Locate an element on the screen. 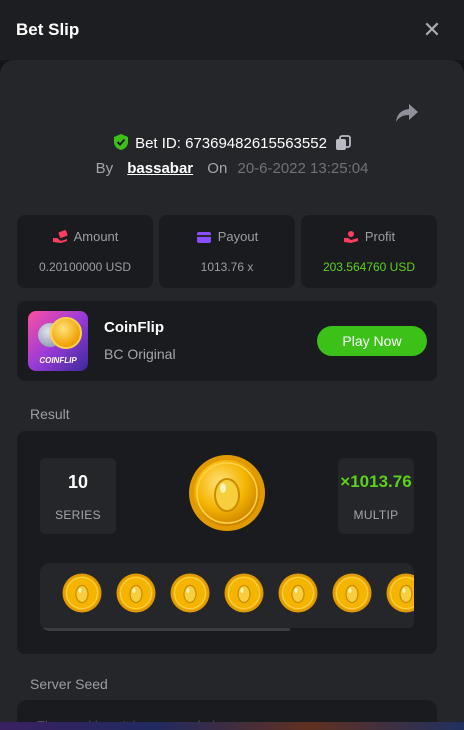 The image size is (464, 730). thumbnail-label: COINFLIP is located at coordinates (58, 360).